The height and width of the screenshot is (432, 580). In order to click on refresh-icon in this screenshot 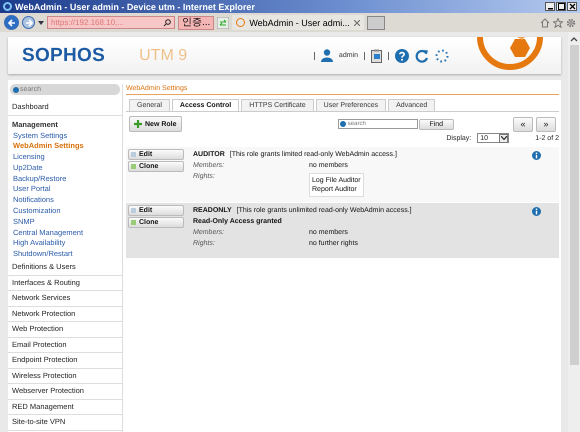, I will do `click(422, 55)`.